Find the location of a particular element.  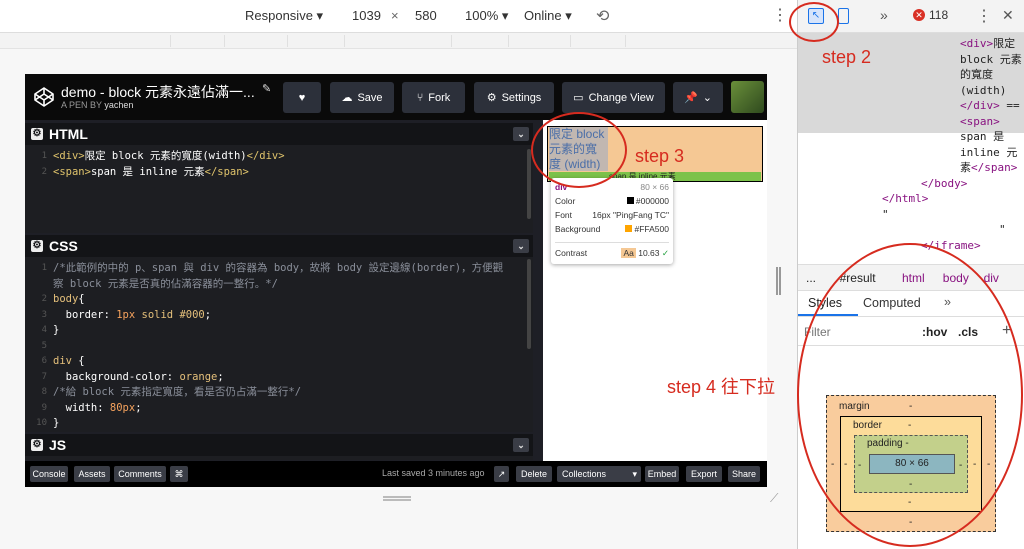

save-label: Save is located at coordinates (370, 97).